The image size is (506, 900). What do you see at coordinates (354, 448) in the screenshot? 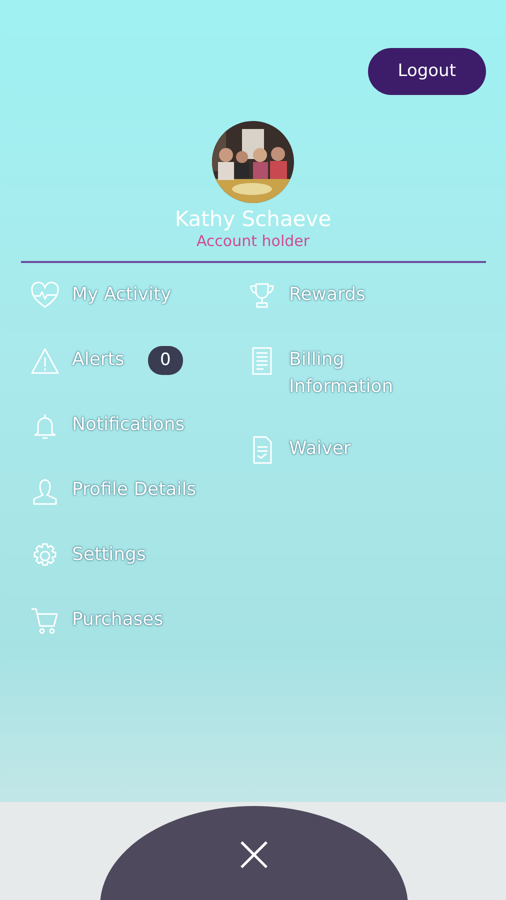
I see `menu-item: Waiver` at bounding box center [354, 448].